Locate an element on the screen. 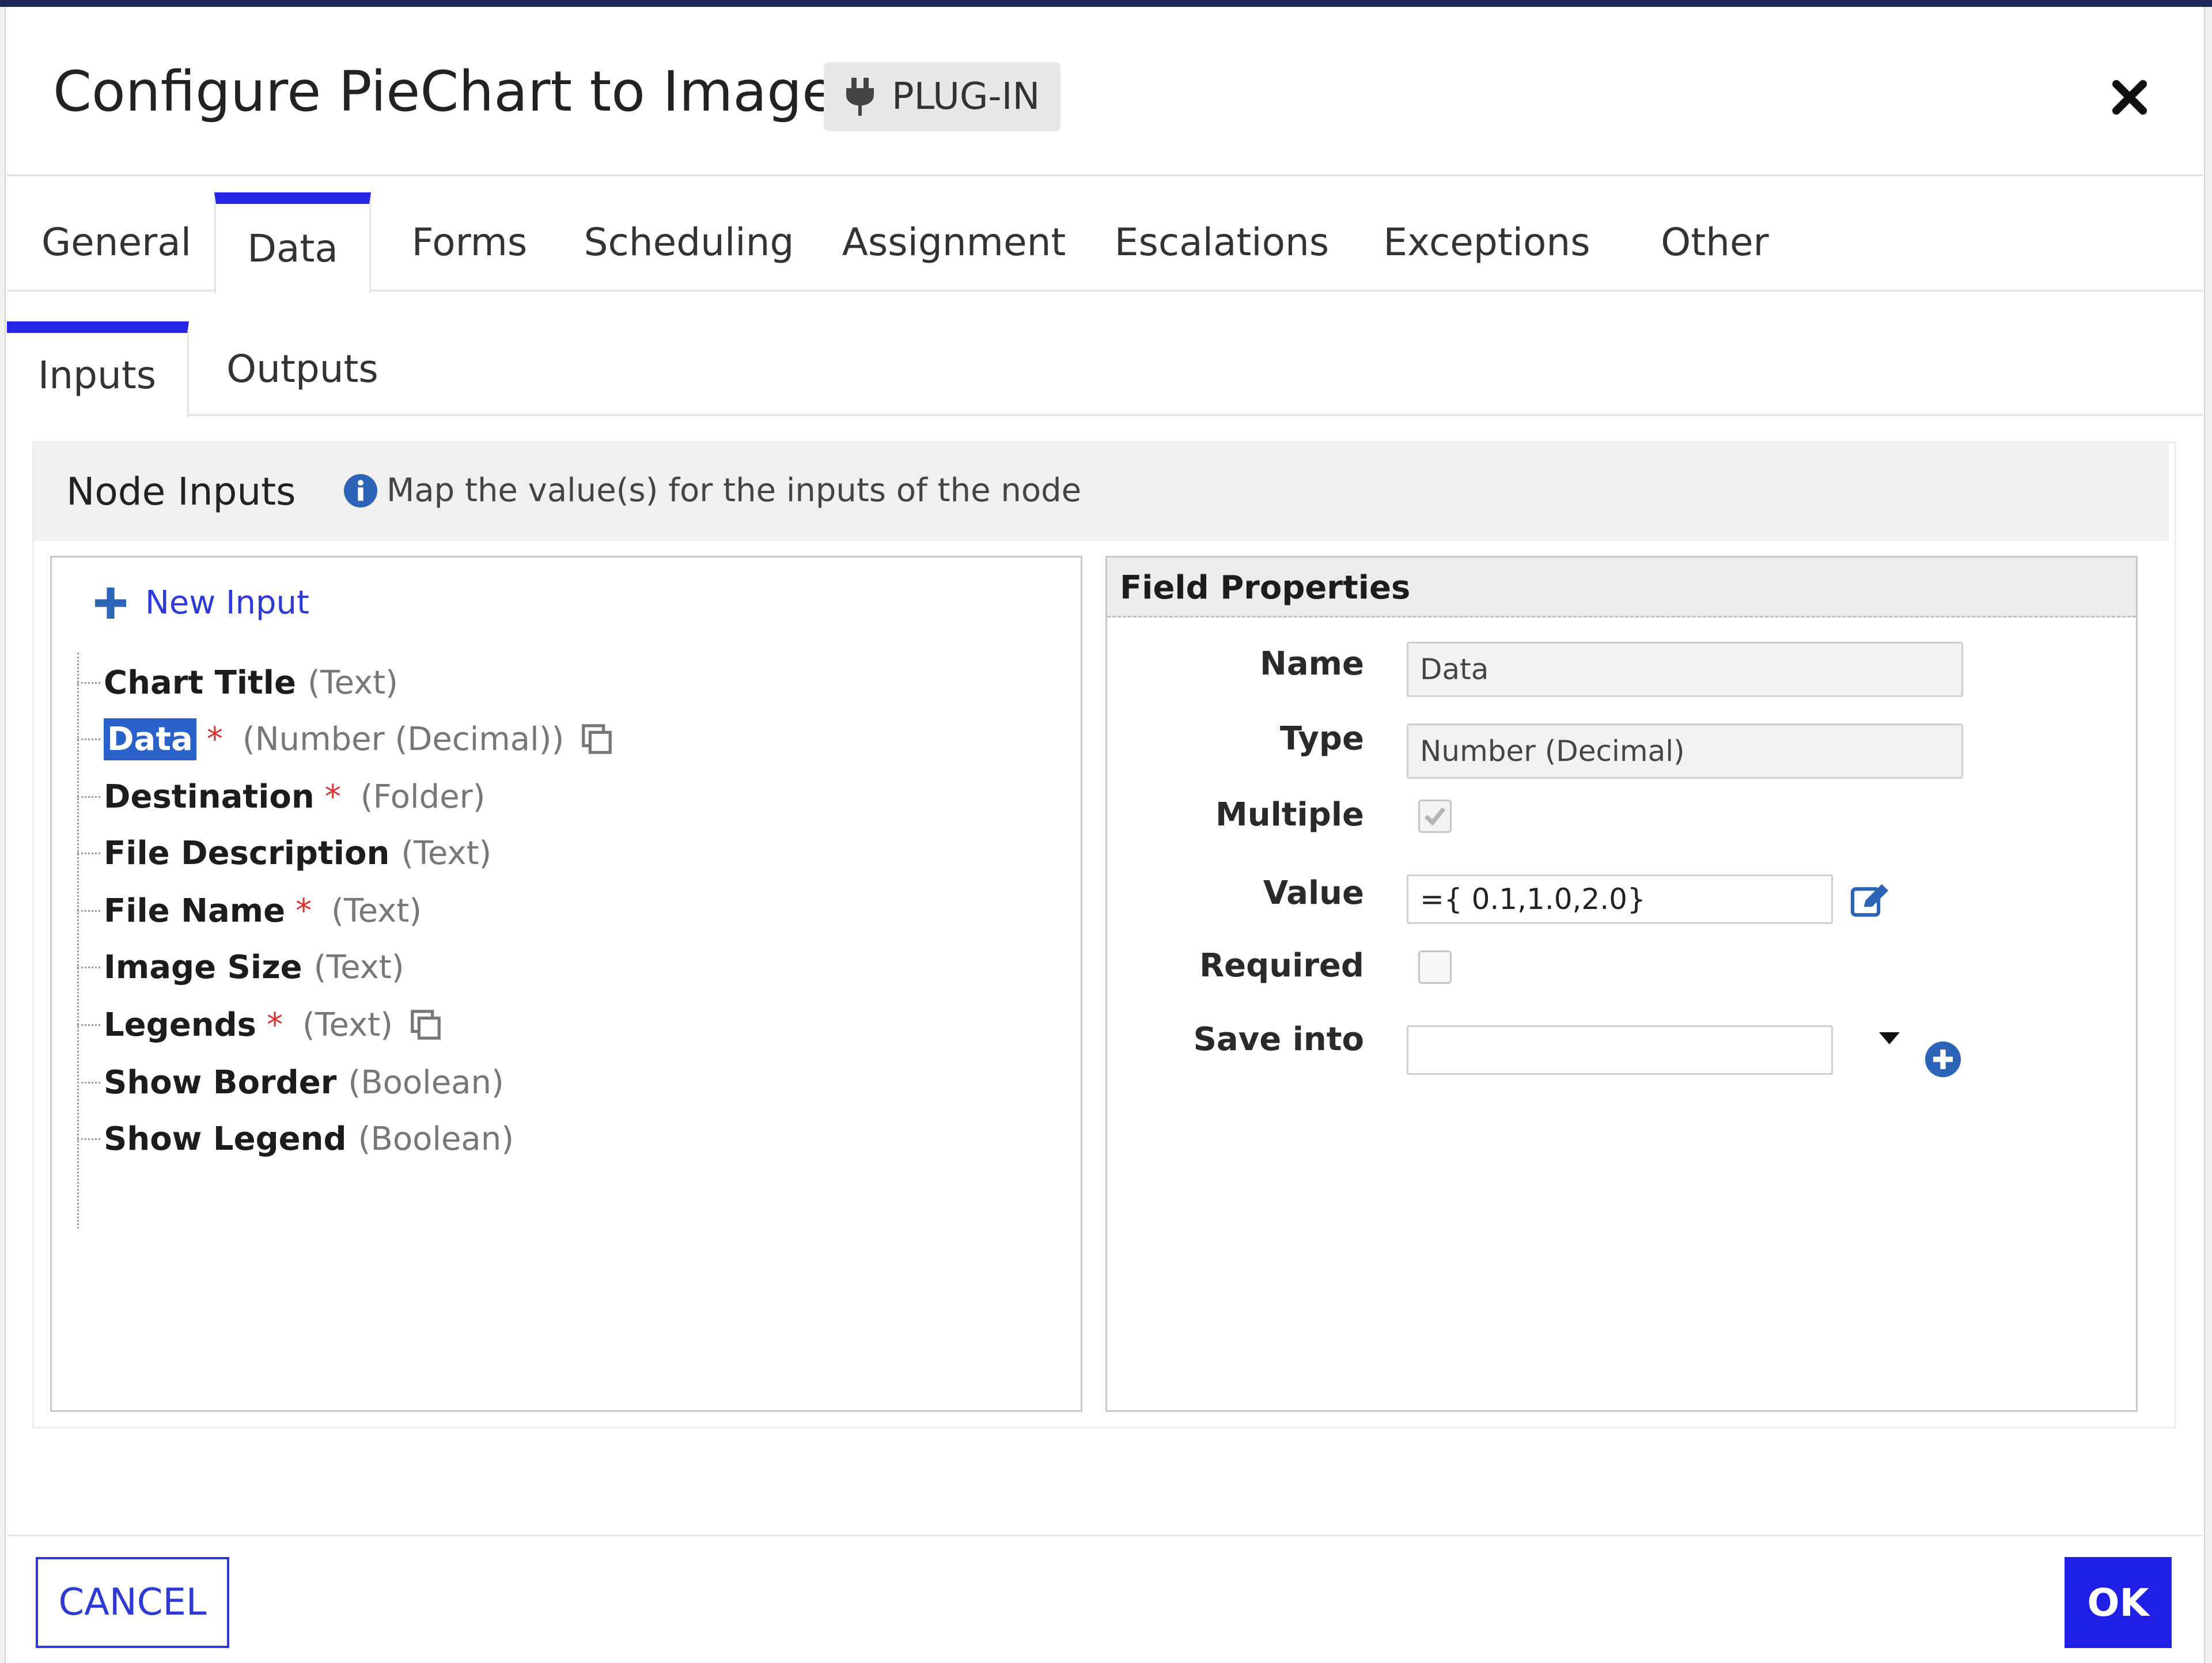 The height and width of the screenshot is (1663, 2212). tab-scheduling: Scheduling is located at coordinates (689, 241).